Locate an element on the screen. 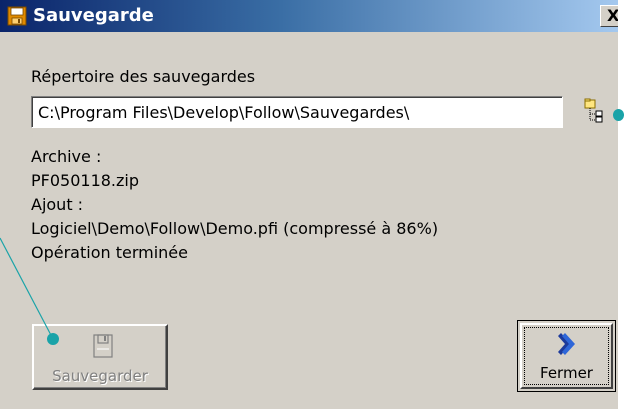 The image size is (624, 409). folder-tree-icon is located at coordinates (597, 112).